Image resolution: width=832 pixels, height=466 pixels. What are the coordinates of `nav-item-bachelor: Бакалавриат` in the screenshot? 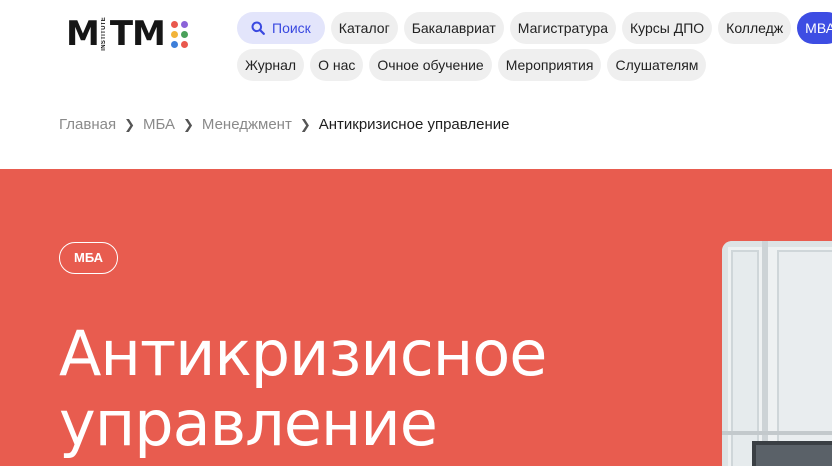 It's located at (453, 28).